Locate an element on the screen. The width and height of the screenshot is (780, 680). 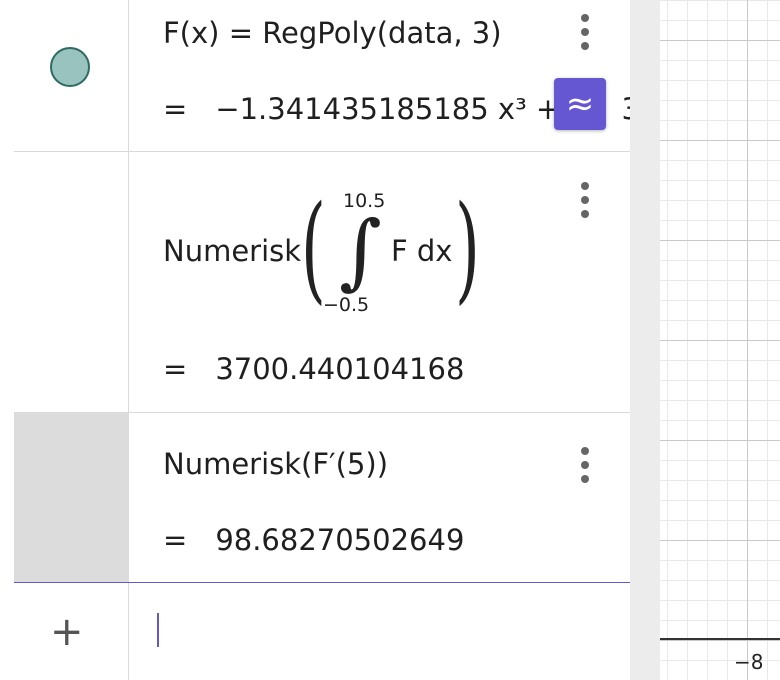
input-bar: + is located at coordinates (322, 631).